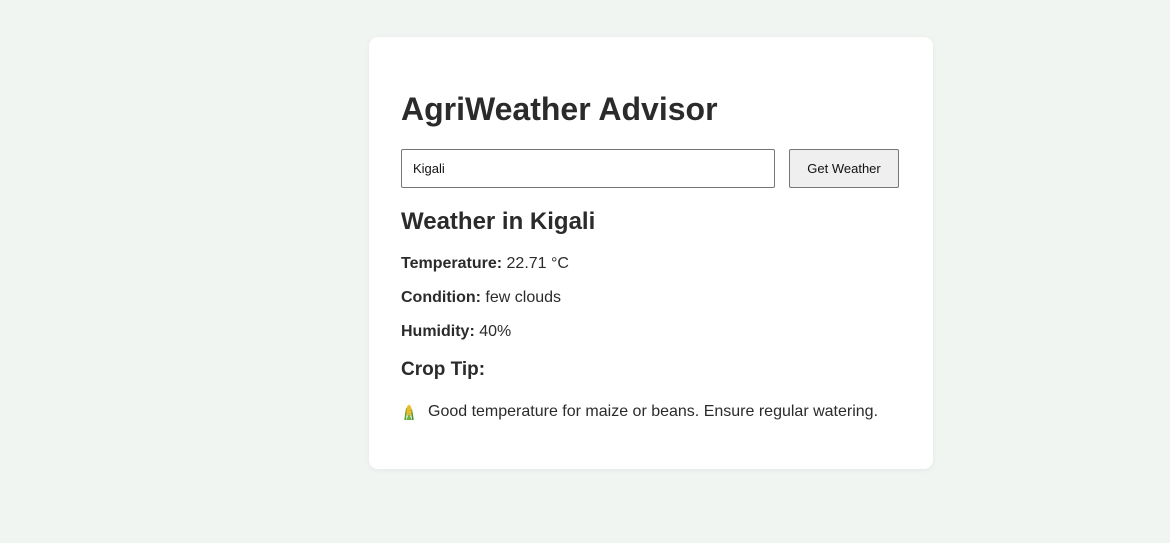 The image size is (1170, 543). I want to click on city-input, so click(588, 168).